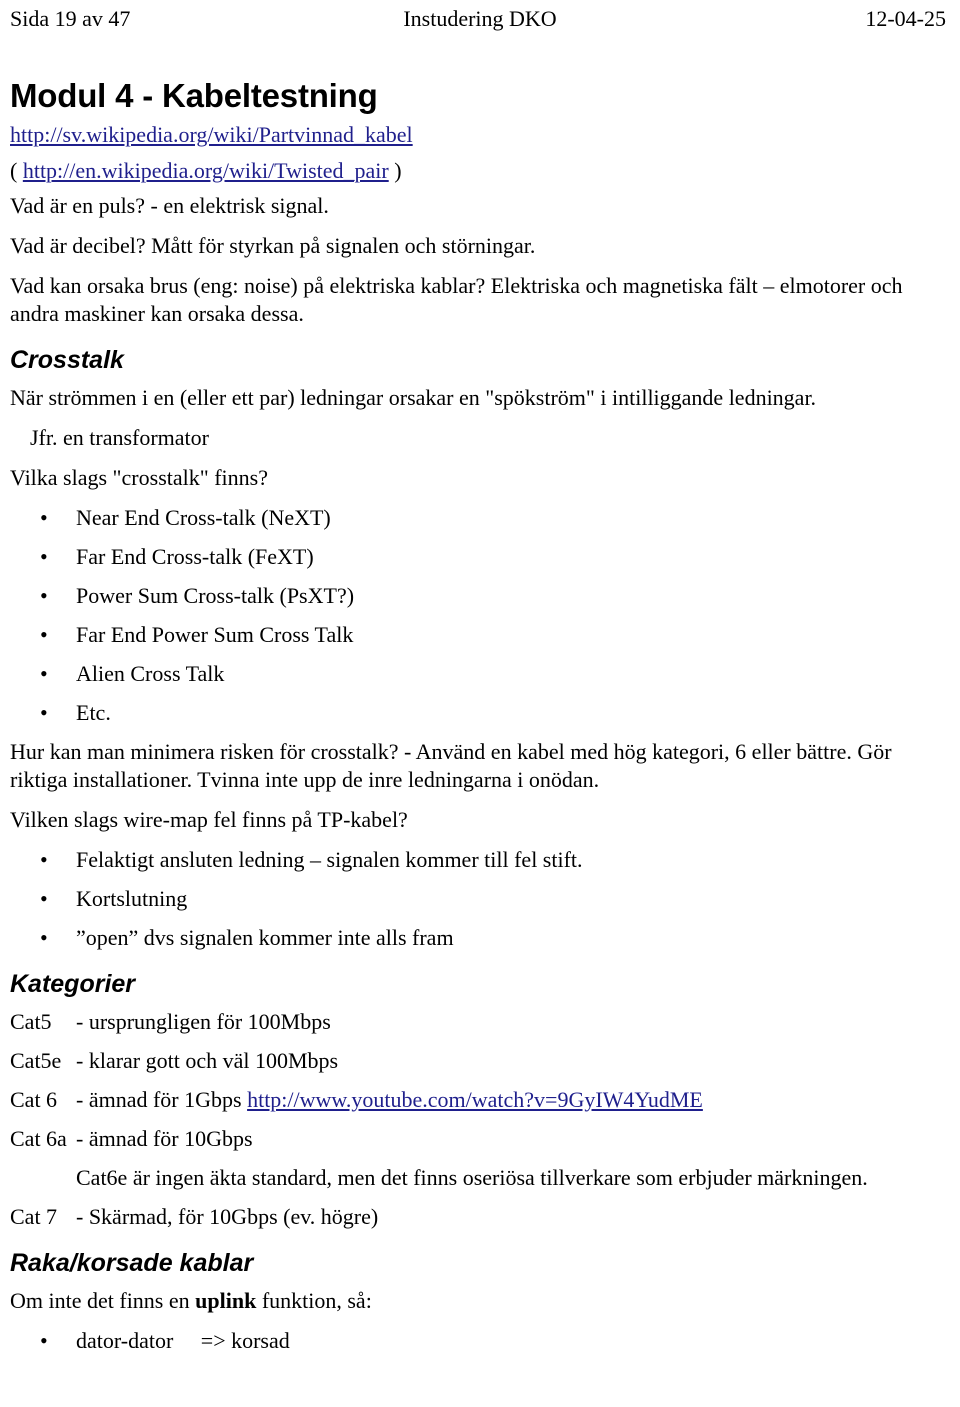 The image size is (960, 1407). I want to click on category-description: - ursprungligen för 100Mbps, so click(203, 1021).